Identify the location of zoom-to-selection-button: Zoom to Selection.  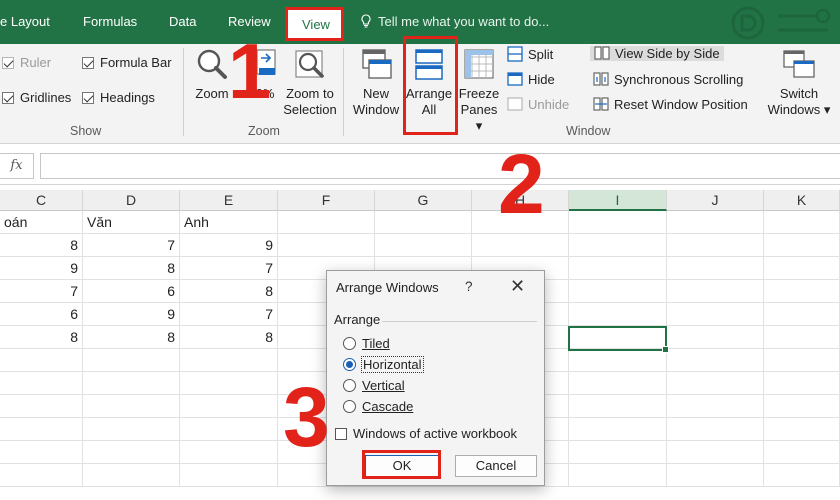
(310, 83).